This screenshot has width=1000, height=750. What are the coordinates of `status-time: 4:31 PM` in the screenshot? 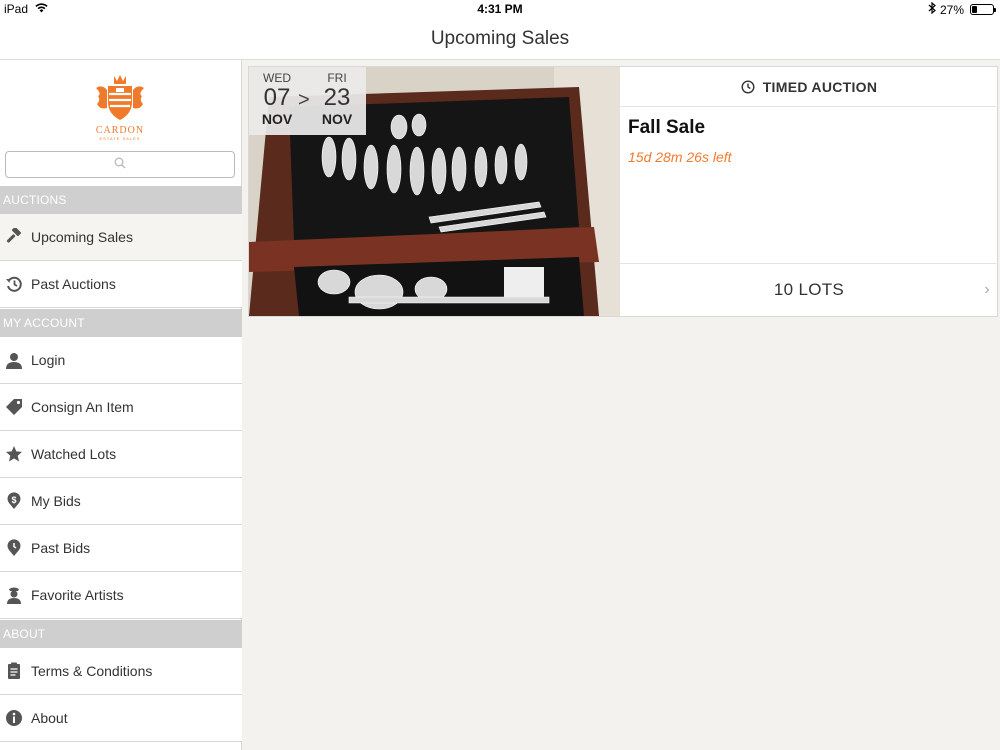 It's located at (500, 9).